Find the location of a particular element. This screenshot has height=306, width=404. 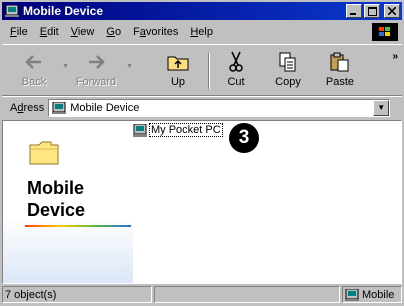

list-item: My Pocket PC is located at coordinates (178, 130).